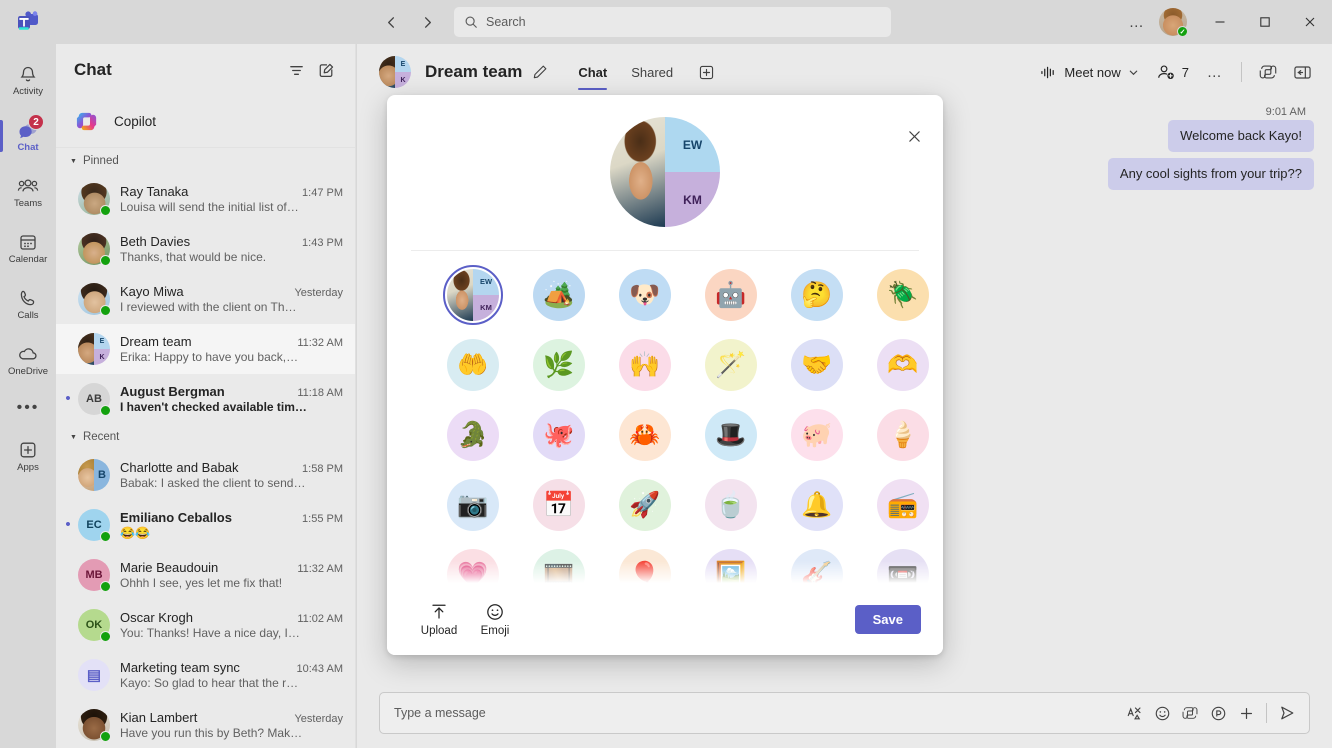 The width and height of the screenshot is (1332, 748). Describe the element at coordinates (486, 282) in the screenshot. I see `avatar-initial-1: EW` at that location.